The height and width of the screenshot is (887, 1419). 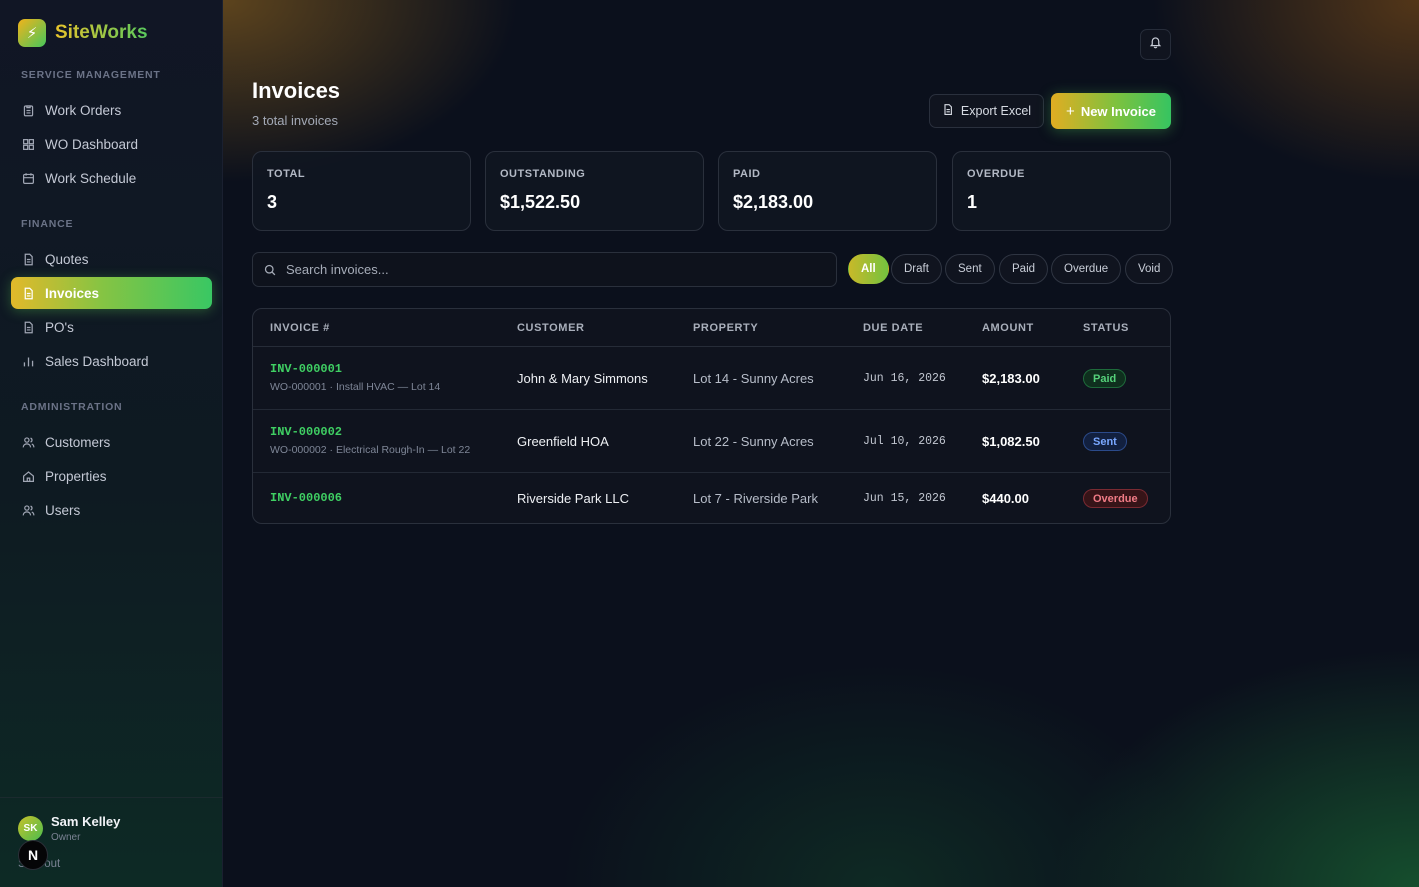 I want to click on sidebar-item-customers: Customers, so click(x=111, y=442).